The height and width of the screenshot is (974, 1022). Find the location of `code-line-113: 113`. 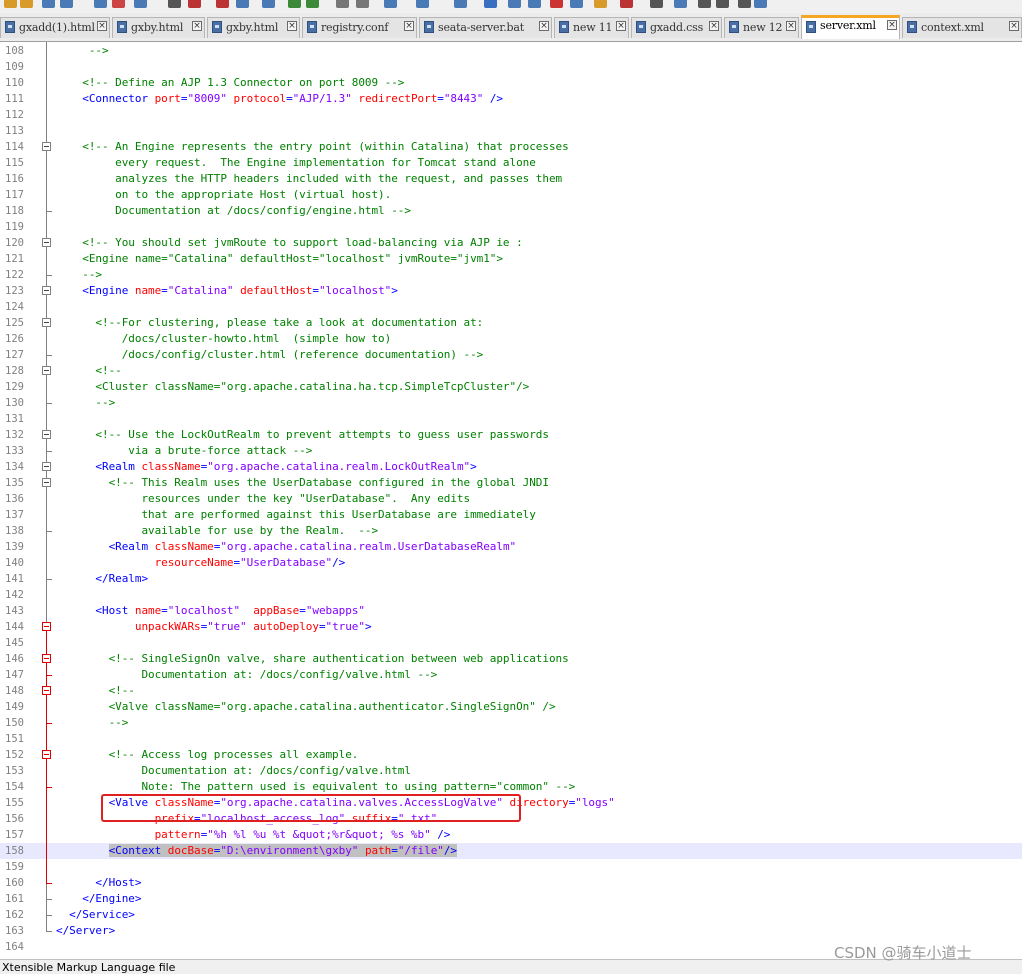

code-line-113: 113 is located at coordinates (511, 131).